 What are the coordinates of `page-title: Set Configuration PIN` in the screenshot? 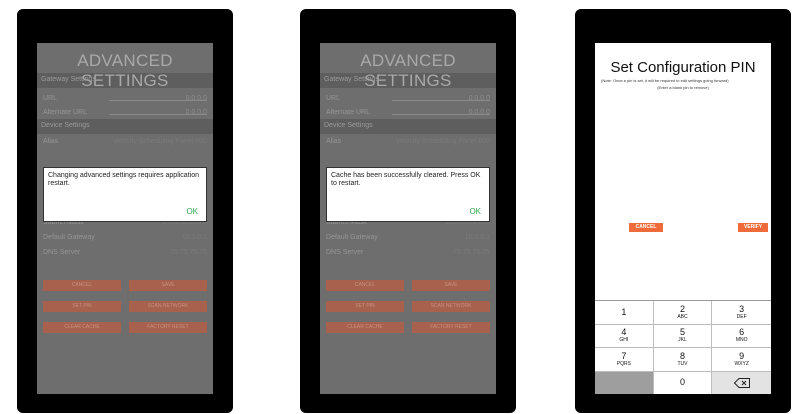 It's located at (683, 67).